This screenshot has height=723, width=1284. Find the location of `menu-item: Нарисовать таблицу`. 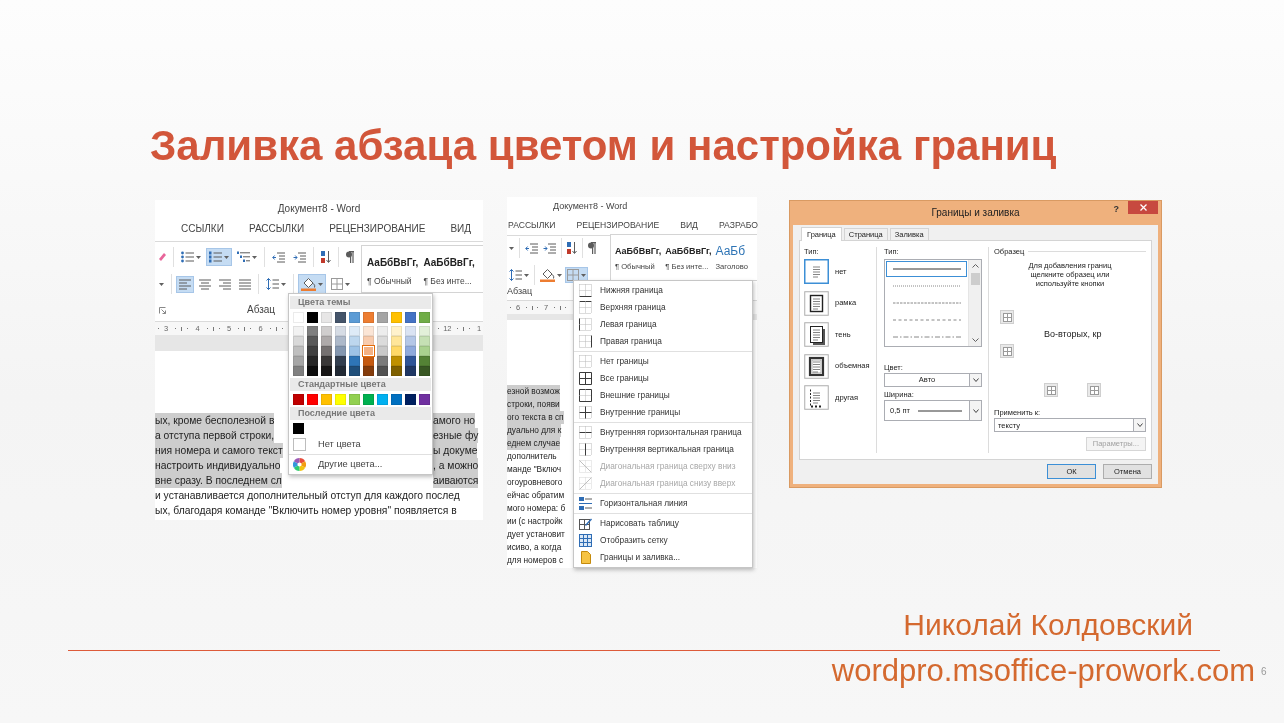

menu-item: Нарисовать таблицу is located at coordinates (663, 523).